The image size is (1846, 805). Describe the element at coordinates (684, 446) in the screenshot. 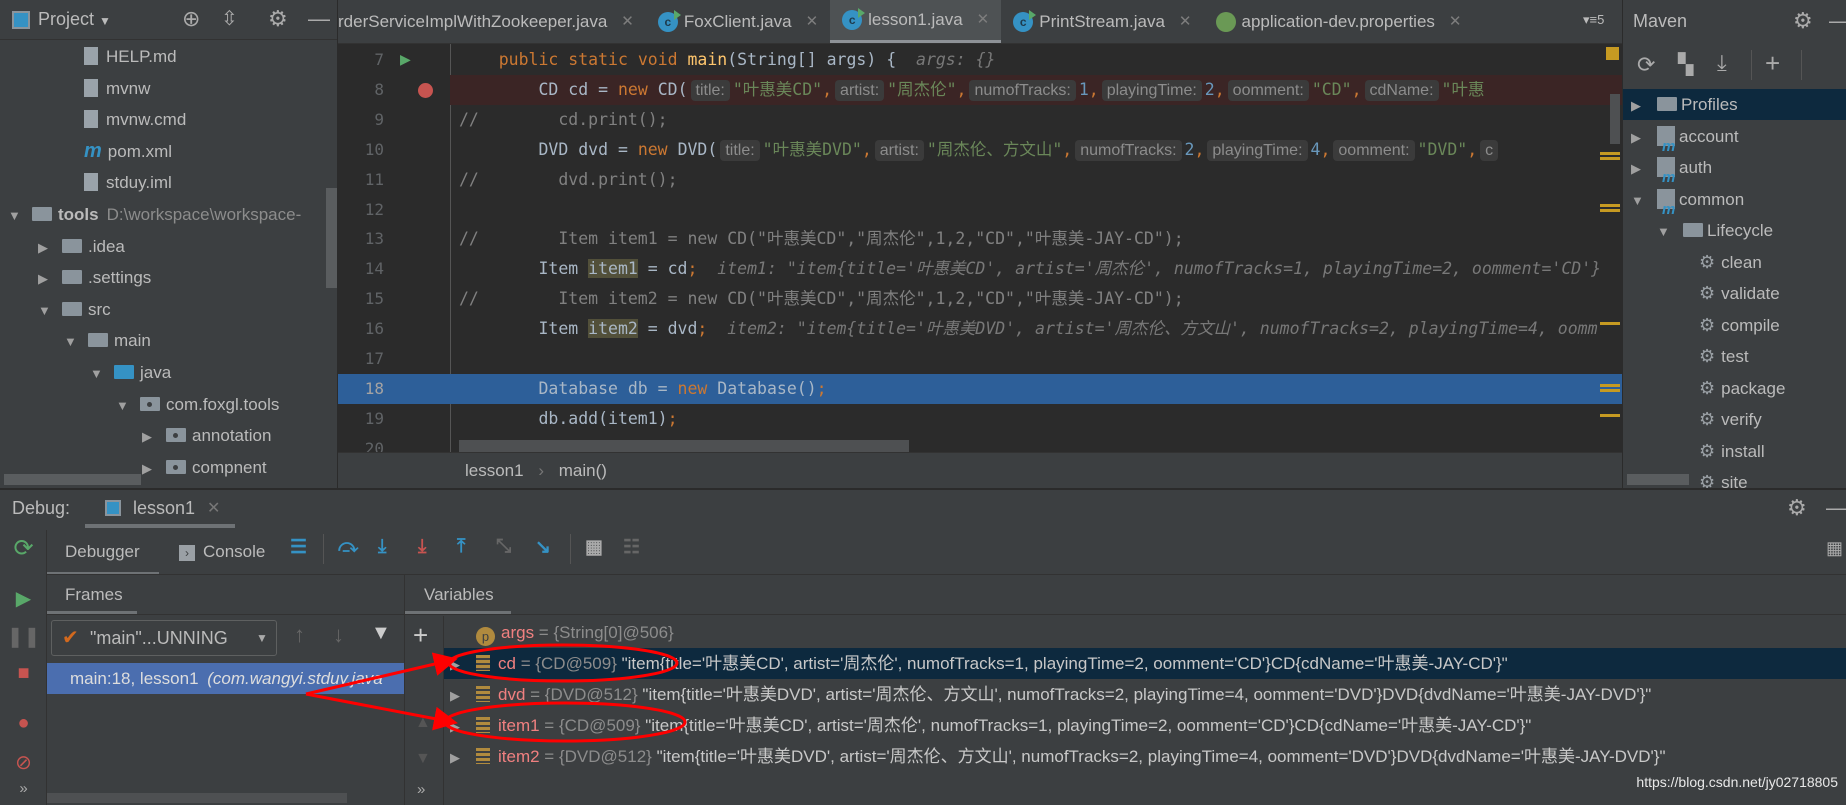

I see `editor-horizontal-scrollbar` at that location.